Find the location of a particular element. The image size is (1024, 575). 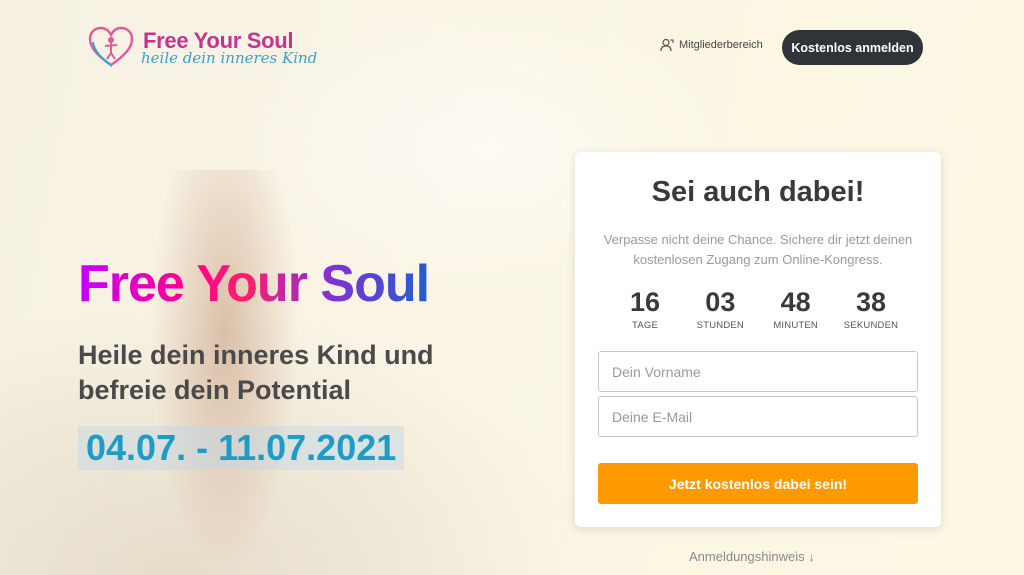

countdown-seconds: 38 SEKUNDEN is located at coordinates (871, 308).